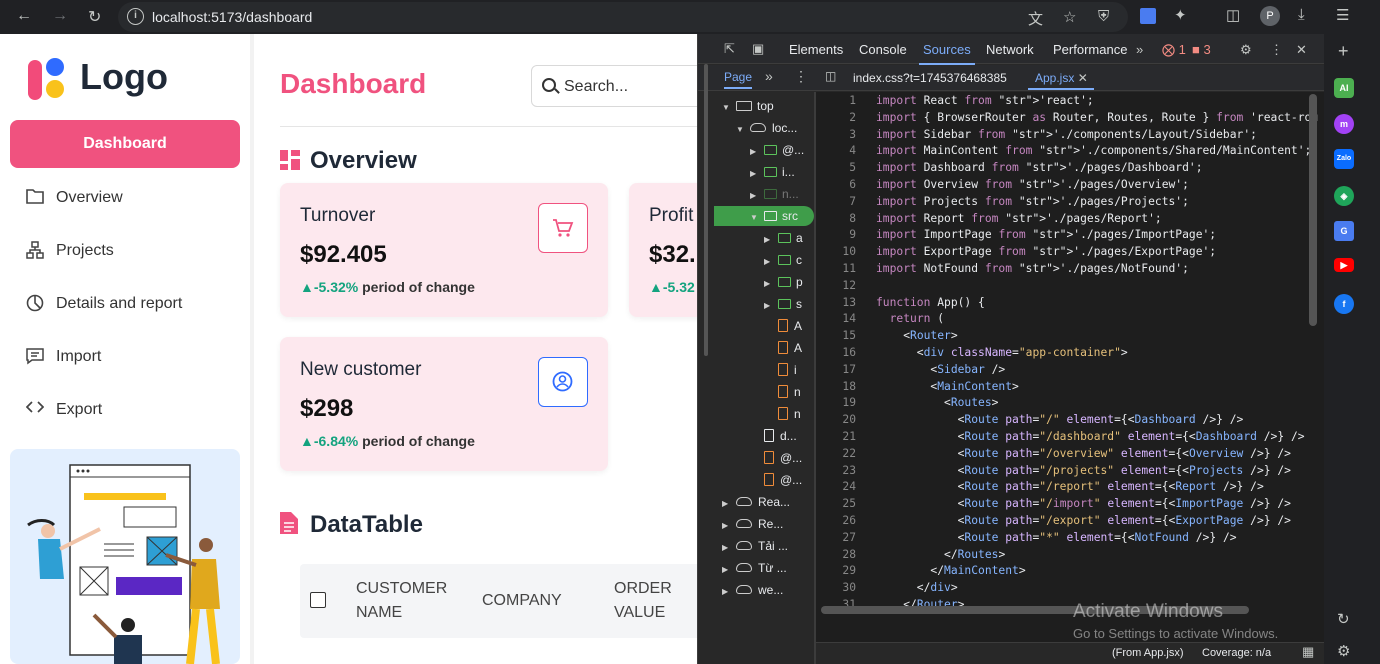 The image size is (1380, 664). I want to click on tree-node: A, so click(783, 326).